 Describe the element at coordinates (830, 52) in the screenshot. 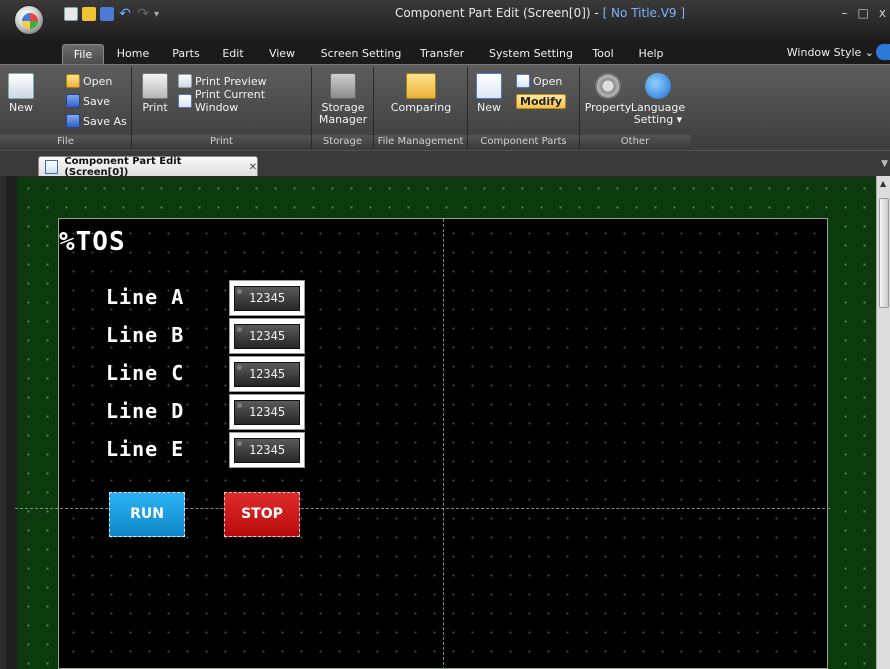

I see `window-style-dropdown: Window Style ⌄` at that location.